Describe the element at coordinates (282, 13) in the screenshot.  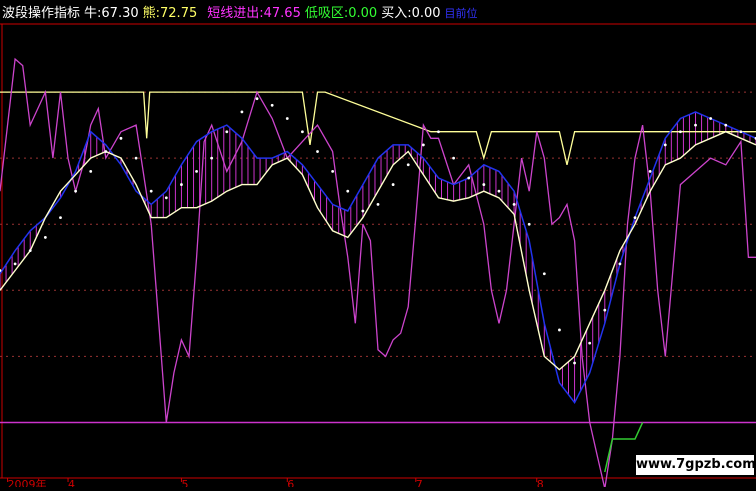
I see `short-value: 47.65` at that location.